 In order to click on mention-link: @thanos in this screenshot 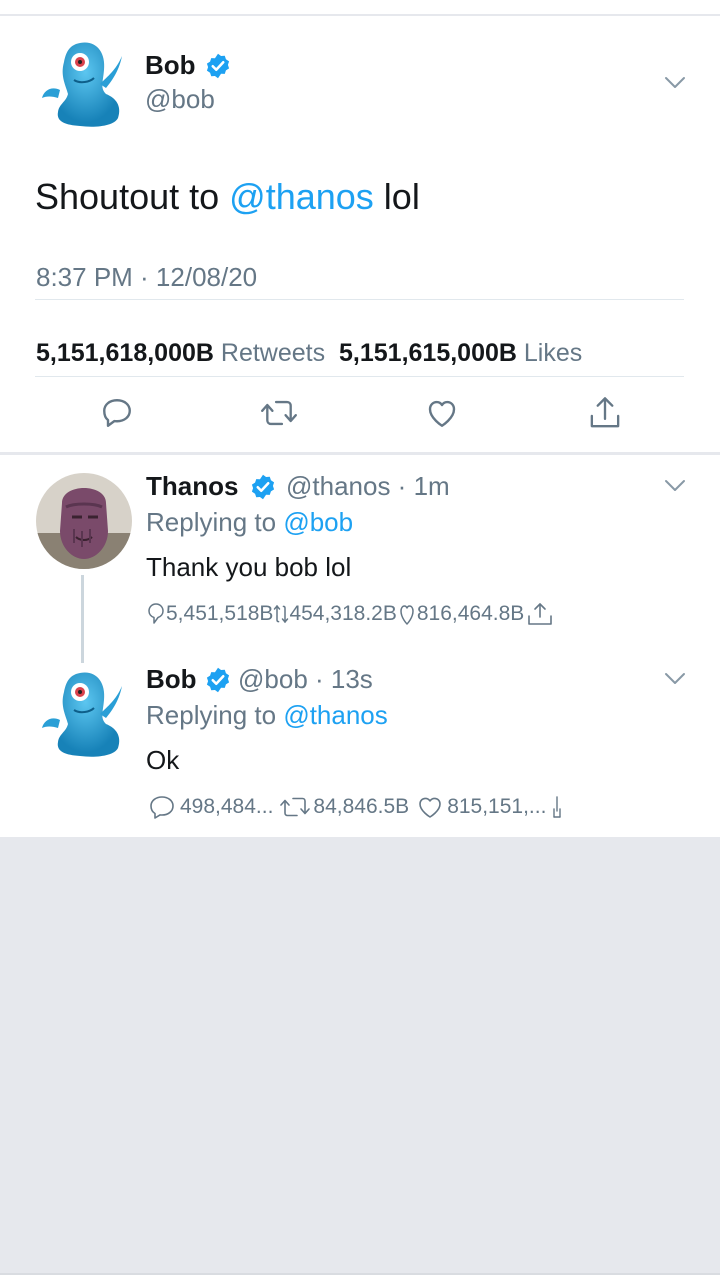, I will do `click(301, 196)`.